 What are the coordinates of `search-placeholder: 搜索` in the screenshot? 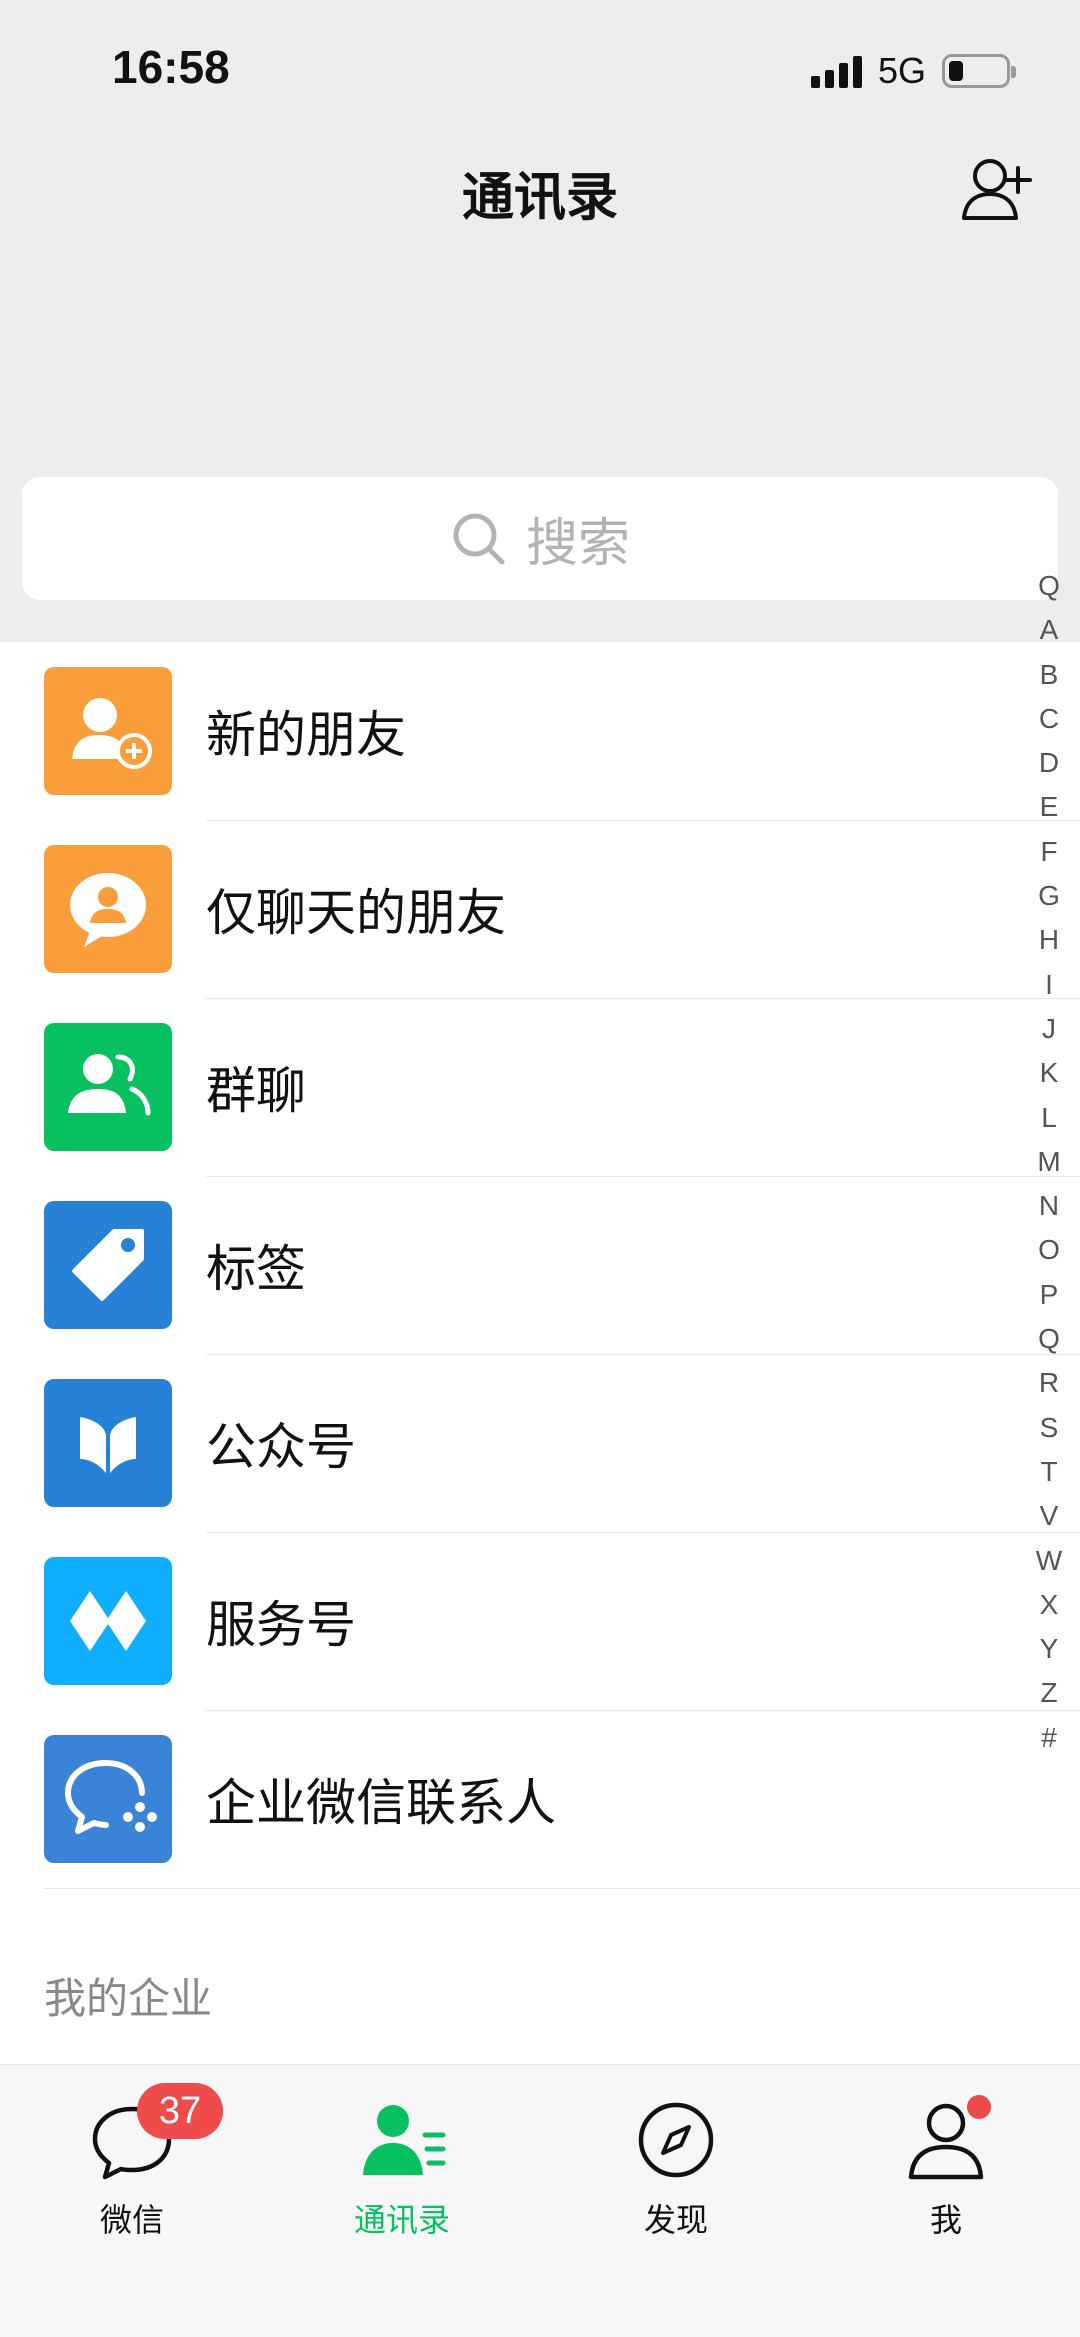 It's located at (577, 544).